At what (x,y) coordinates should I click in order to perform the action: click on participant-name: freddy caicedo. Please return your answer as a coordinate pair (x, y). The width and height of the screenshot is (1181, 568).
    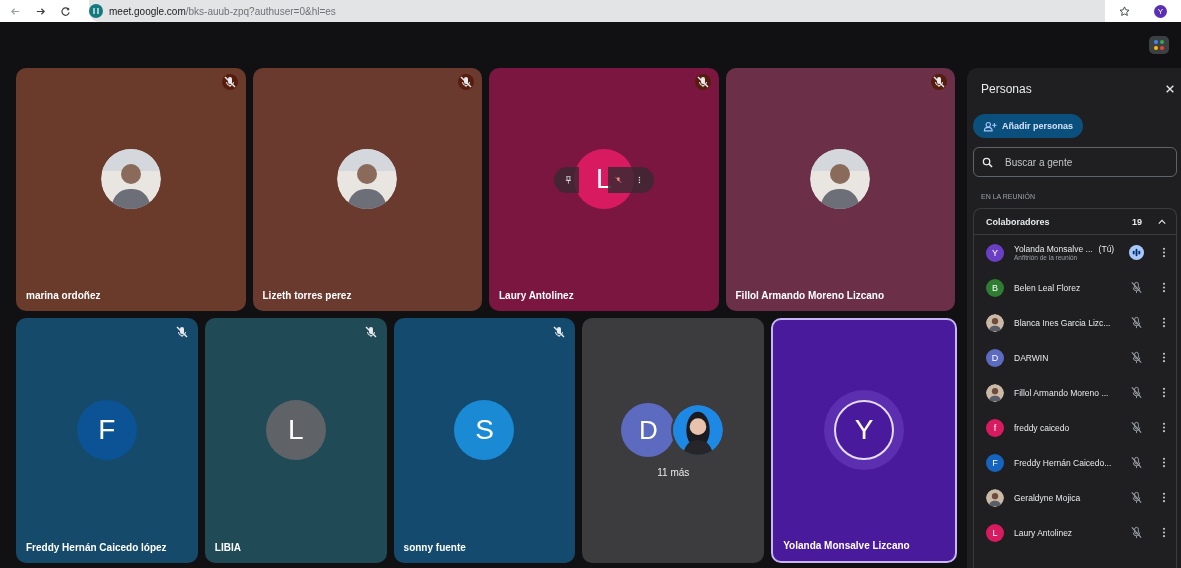
    Looking at the image, I should click on (1042, 427).